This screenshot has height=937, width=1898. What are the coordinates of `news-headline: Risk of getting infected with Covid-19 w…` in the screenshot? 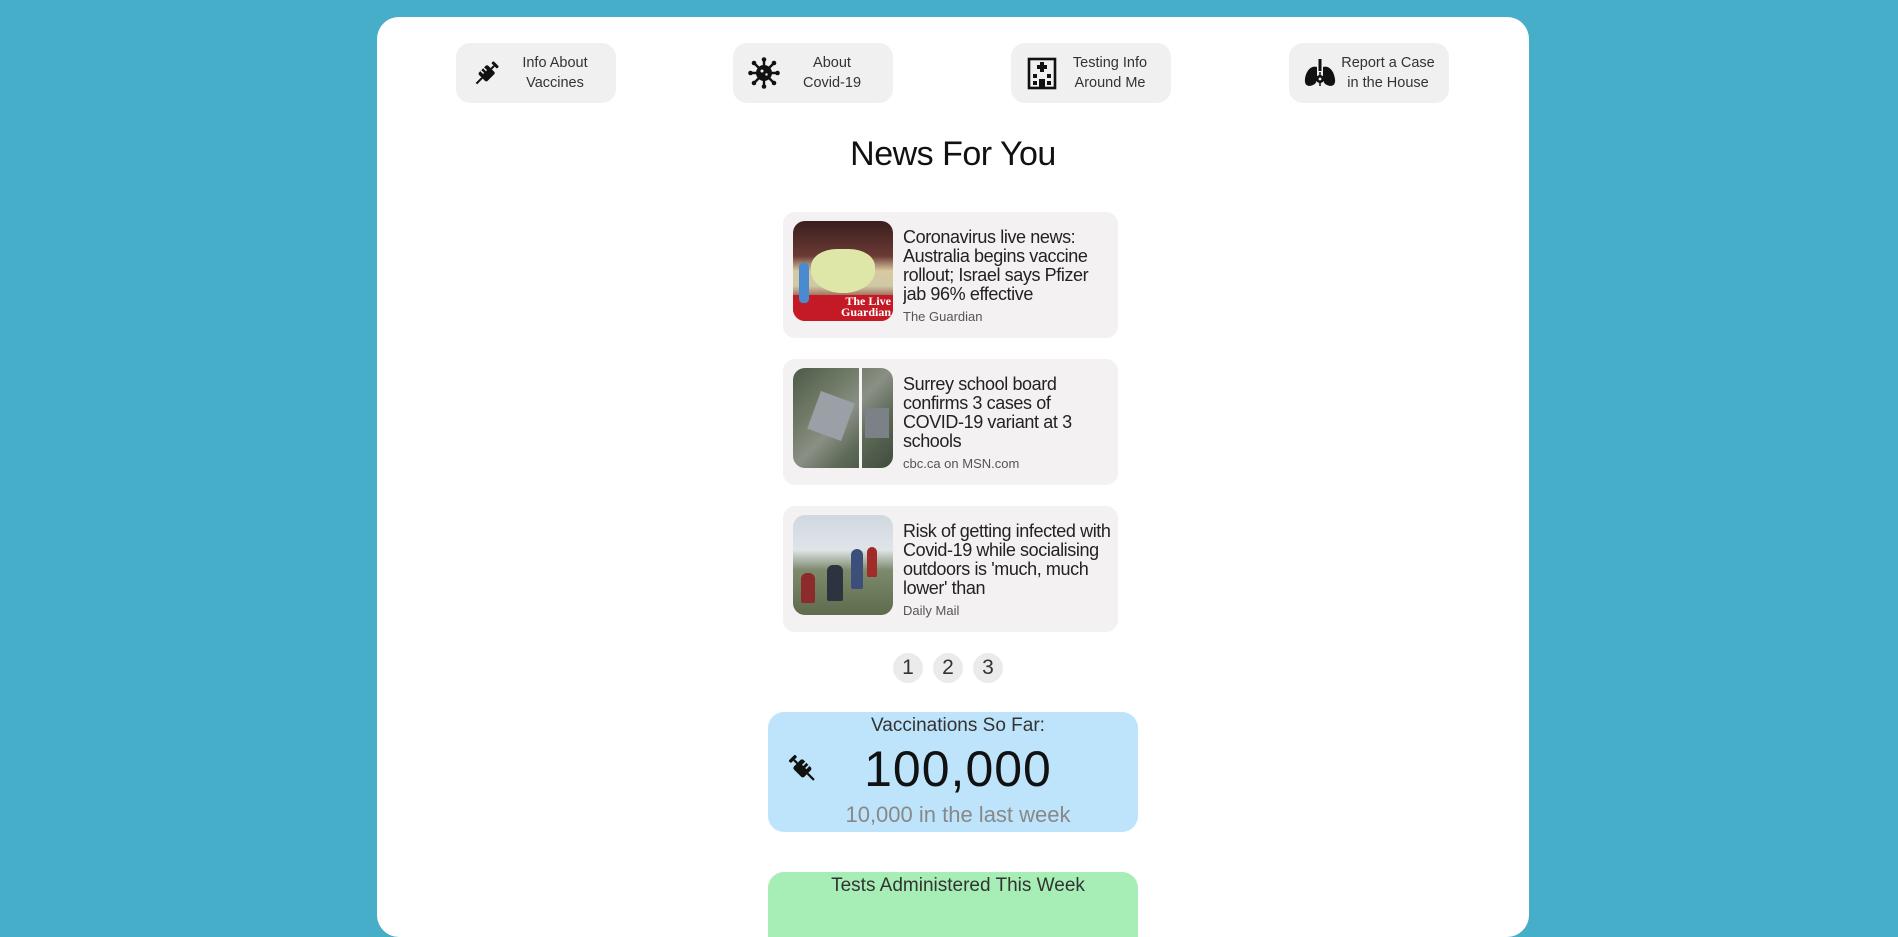 It's located at (1007, 560).